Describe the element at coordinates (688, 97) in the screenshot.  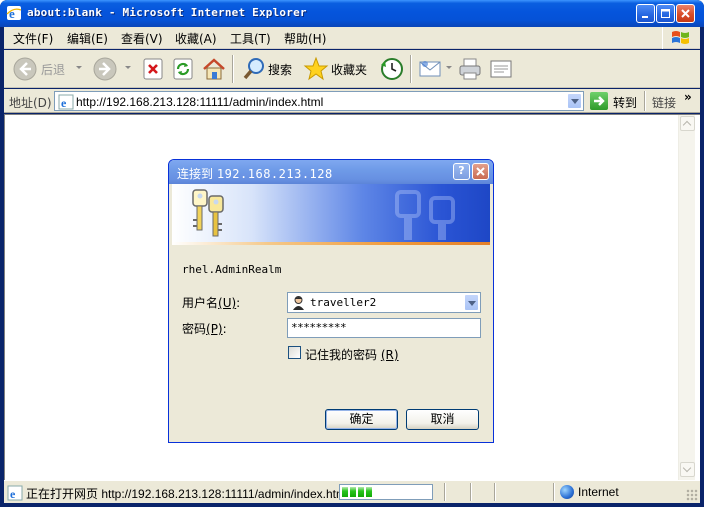
I see `links-chevron-icon: »` at that location.